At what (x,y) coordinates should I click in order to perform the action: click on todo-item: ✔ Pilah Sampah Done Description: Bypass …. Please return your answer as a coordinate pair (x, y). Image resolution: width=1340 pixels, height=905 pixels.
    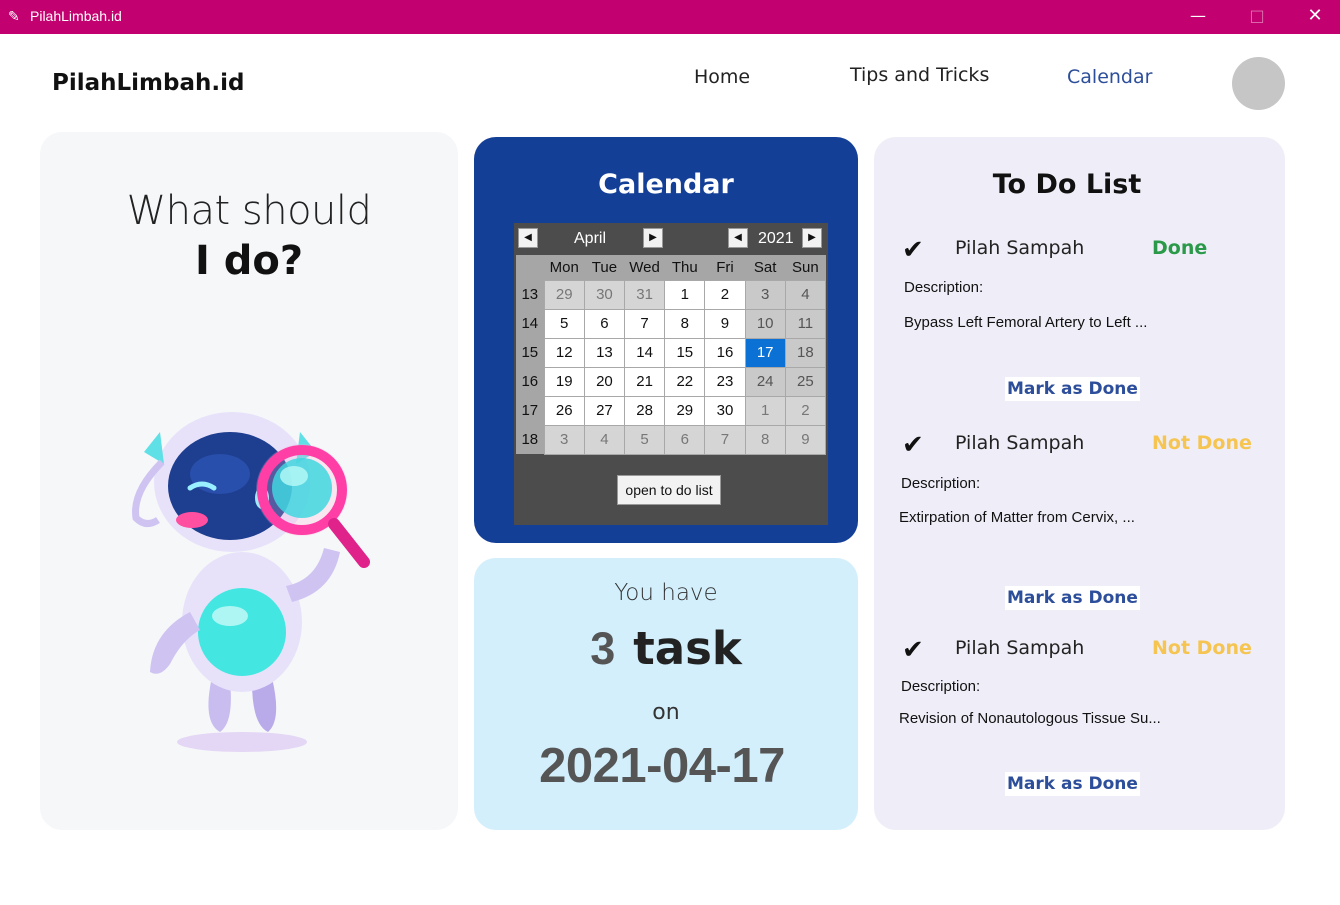
    Looking at the image, I should click on (1079, 330).